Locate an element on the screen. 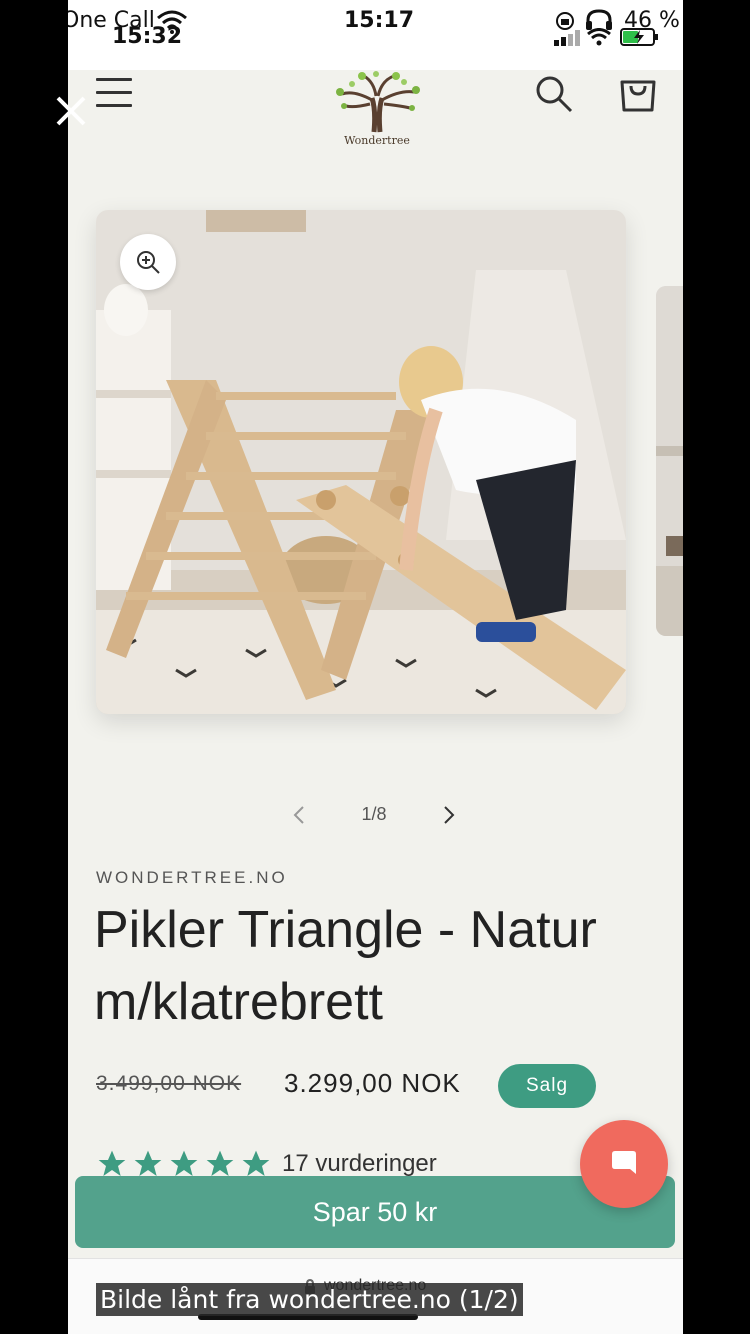 This screenshot has width=750, height=1334. original-price: 3.499,00 NOK is located at coordinates (169, 1083).